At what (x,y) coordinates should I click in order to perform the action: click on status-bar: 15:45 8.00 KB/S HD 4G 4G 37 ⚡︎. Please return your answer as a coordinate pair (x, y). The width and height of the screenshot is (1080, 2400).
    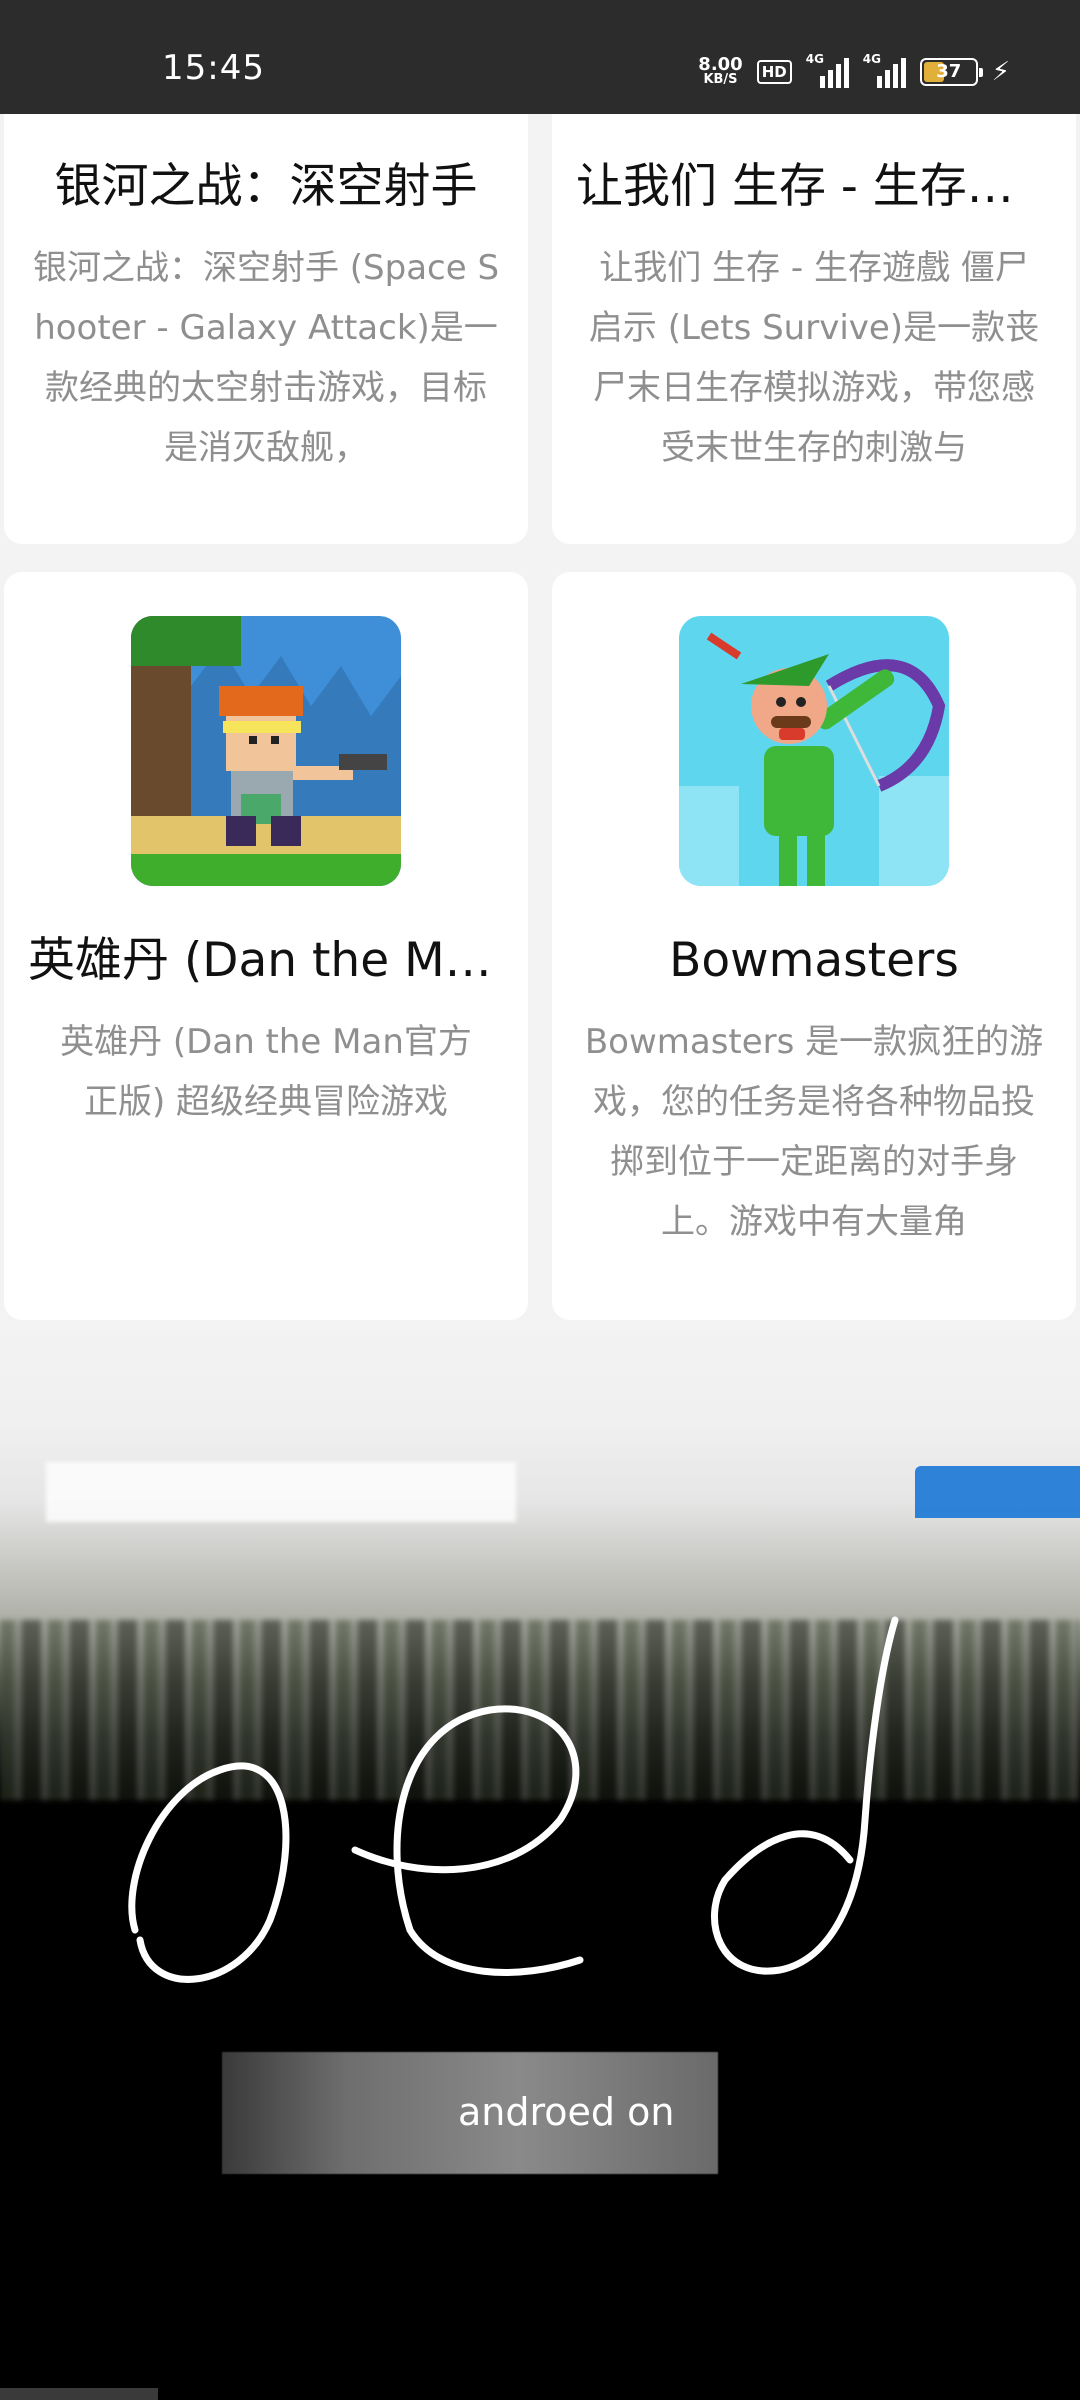
    Looking at the image, I should click on (540, 57).